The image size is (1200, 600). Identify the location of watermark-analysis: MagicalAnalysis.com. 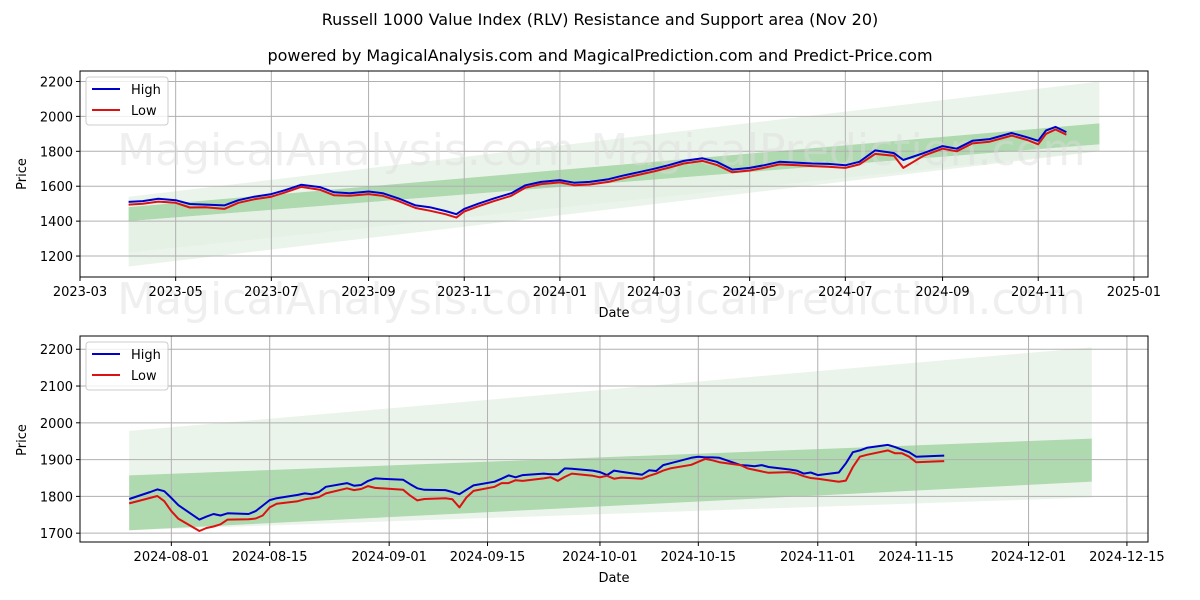
(346, 150).